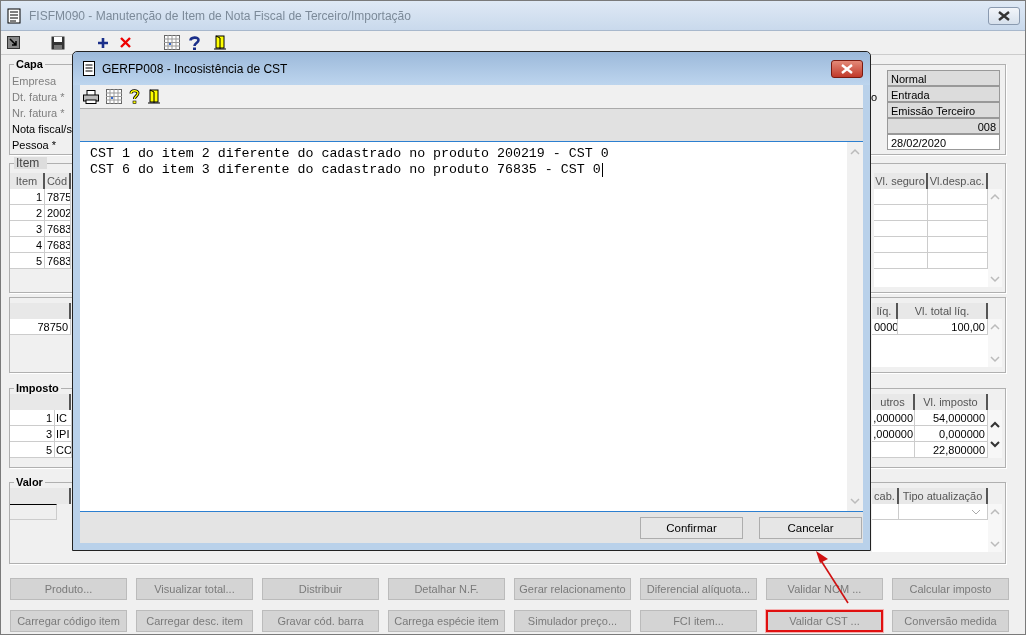 This screenshot has width=1026, height=635. What do you see at coordinates (195, 68) in the screenshot?
I see `dialog-title: GERFP008 - Incosistência de CST` at bounding box center [195, 68].